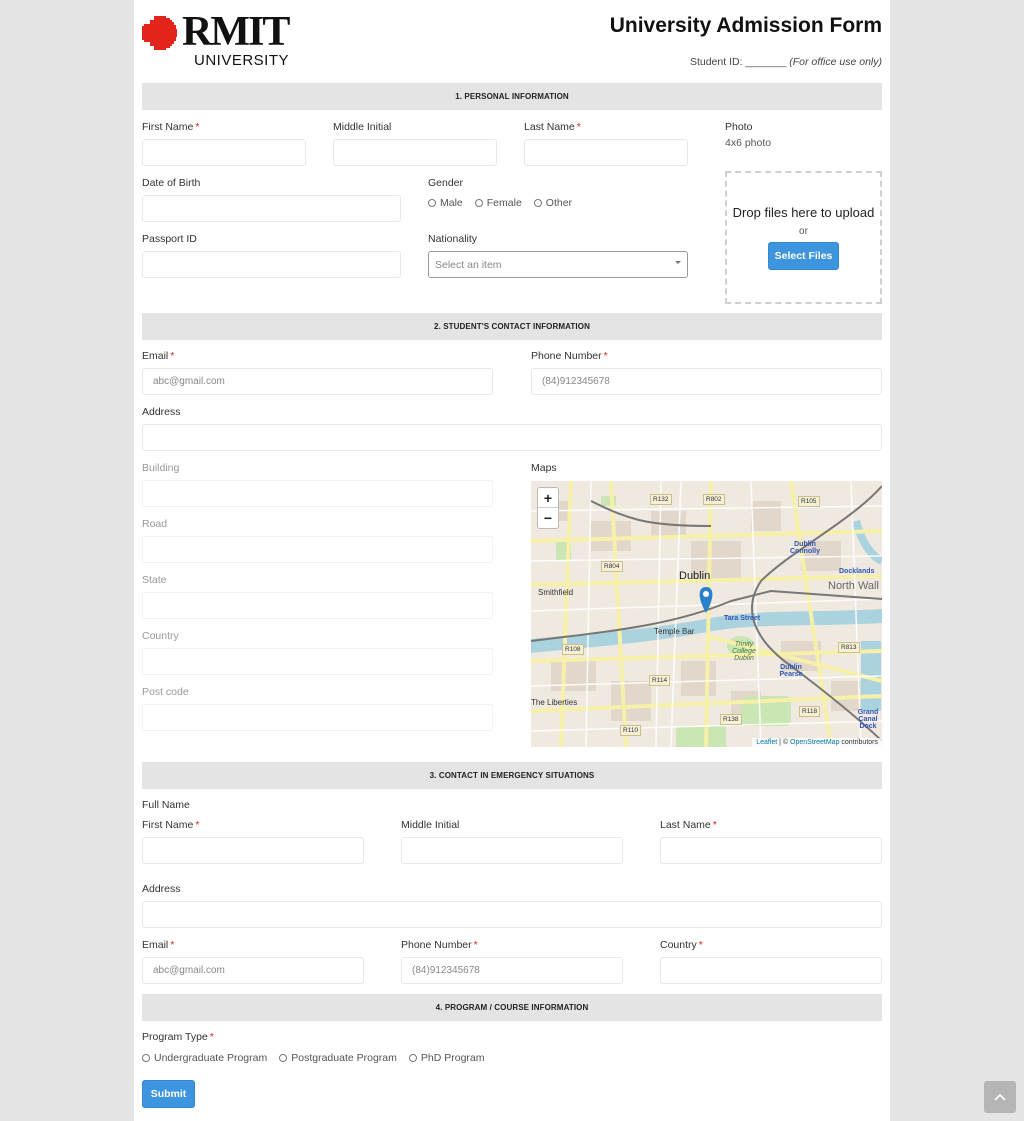 The width and height of the screenshot is (1024, 1121). What do you see at coordinates (835, 62) in the screenshot?
I see `office-use-note: (For office use only)` at bounding box center [835, 62].